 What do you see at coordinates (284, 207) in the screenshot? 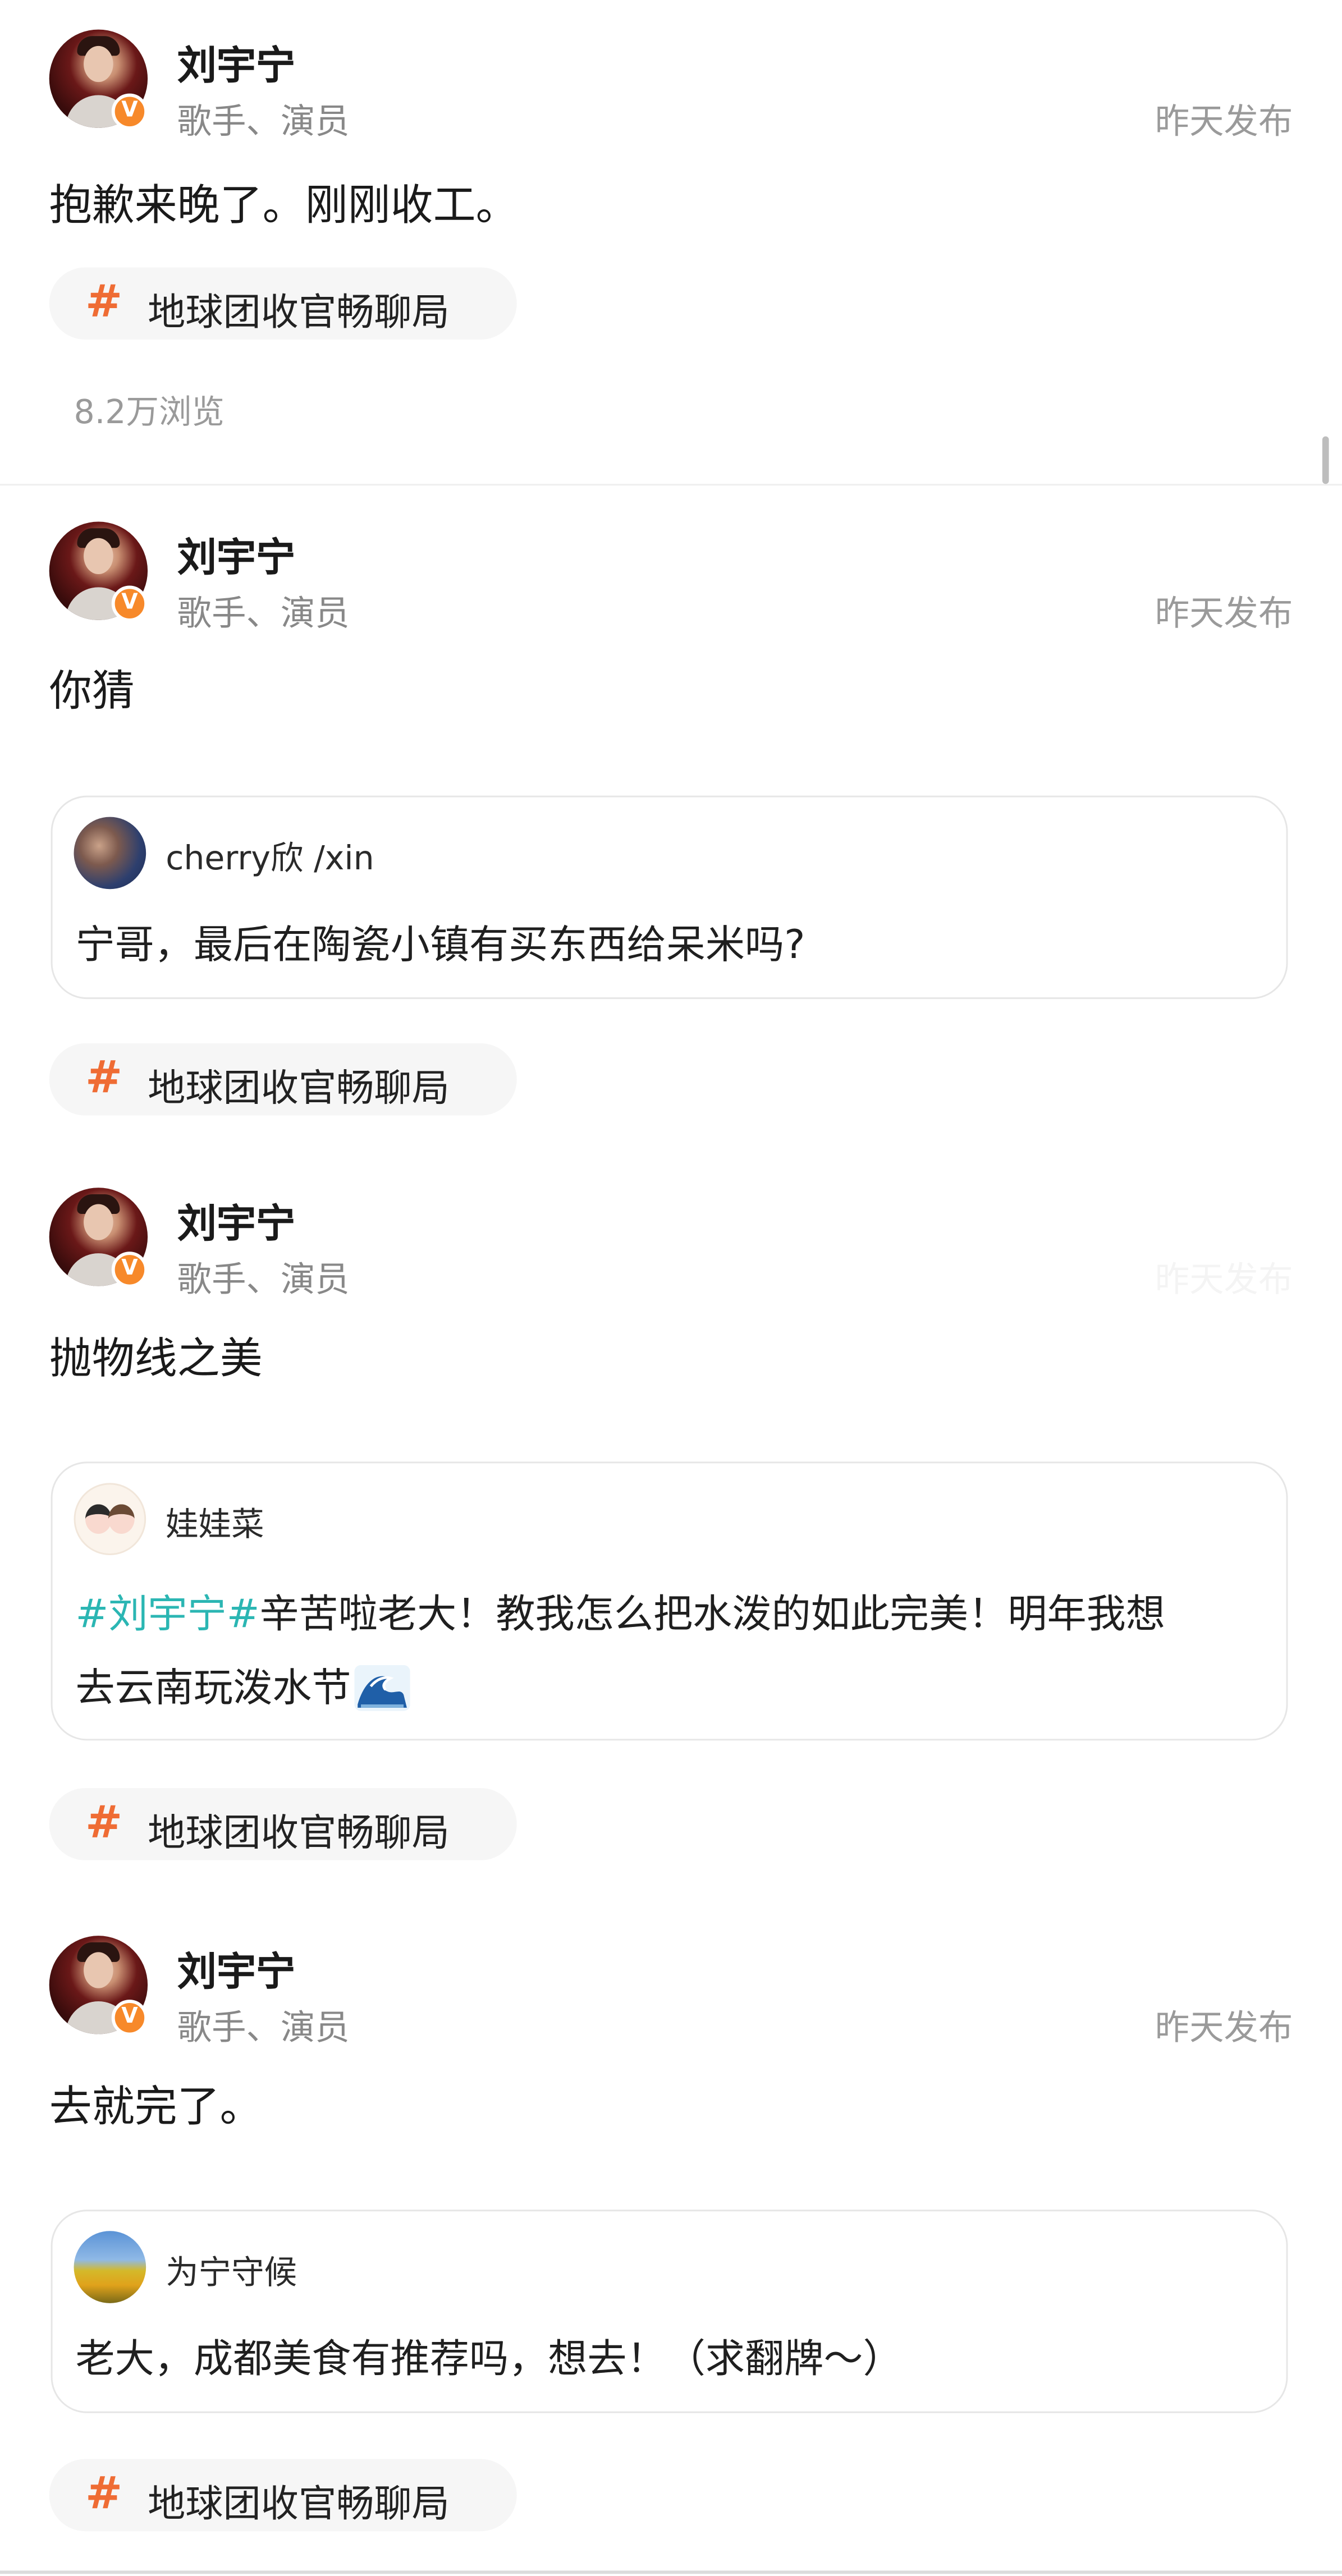
I see `post-text: 抱歉来晚了。刚刚收工。` at bounding box center [284, 207].